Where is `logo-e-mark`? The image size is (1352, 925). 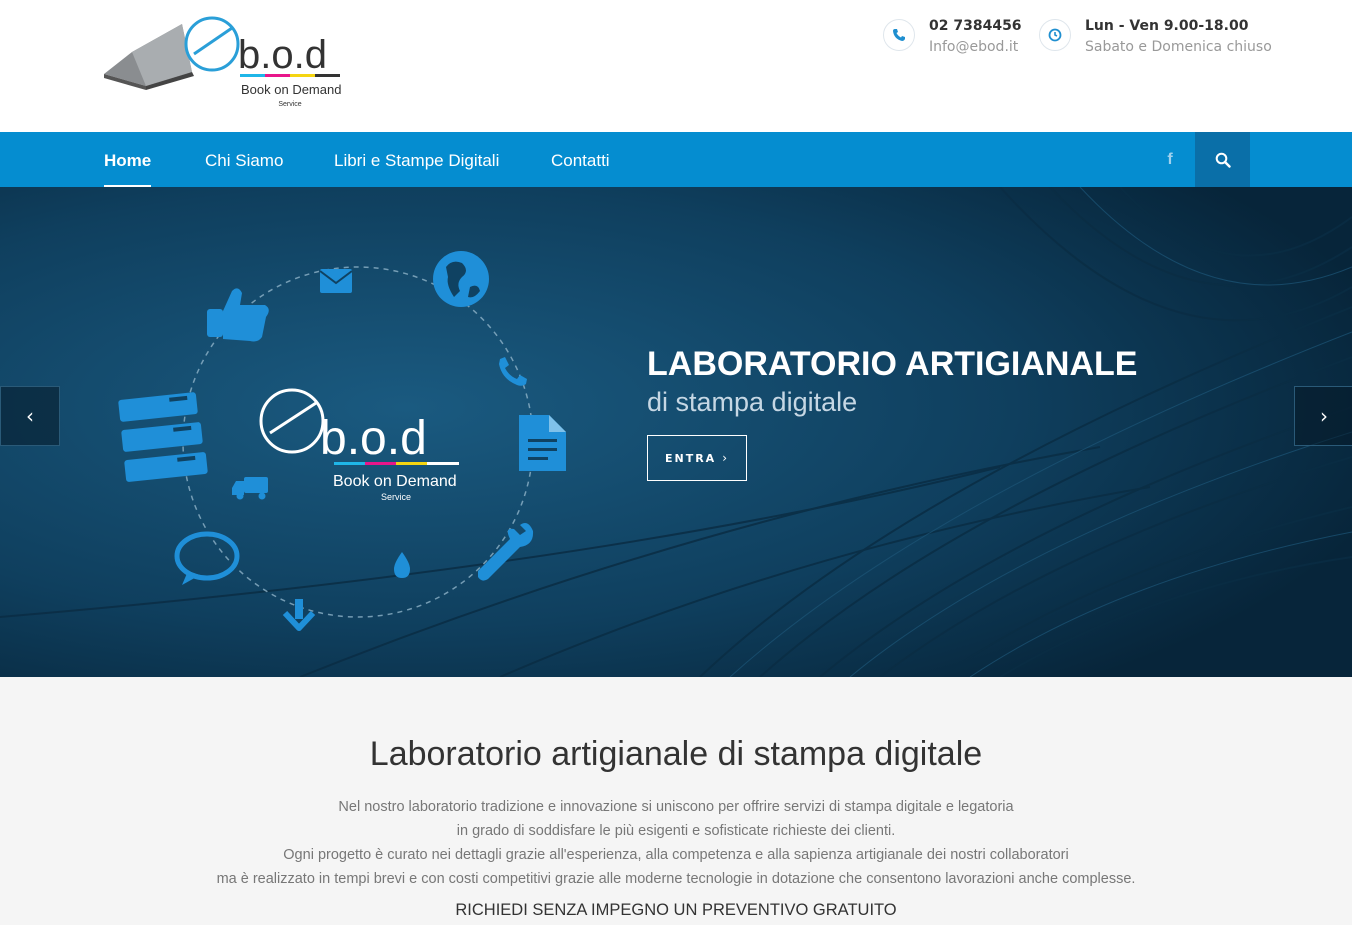 logo-e-mark is located at coordinates (212, 44).